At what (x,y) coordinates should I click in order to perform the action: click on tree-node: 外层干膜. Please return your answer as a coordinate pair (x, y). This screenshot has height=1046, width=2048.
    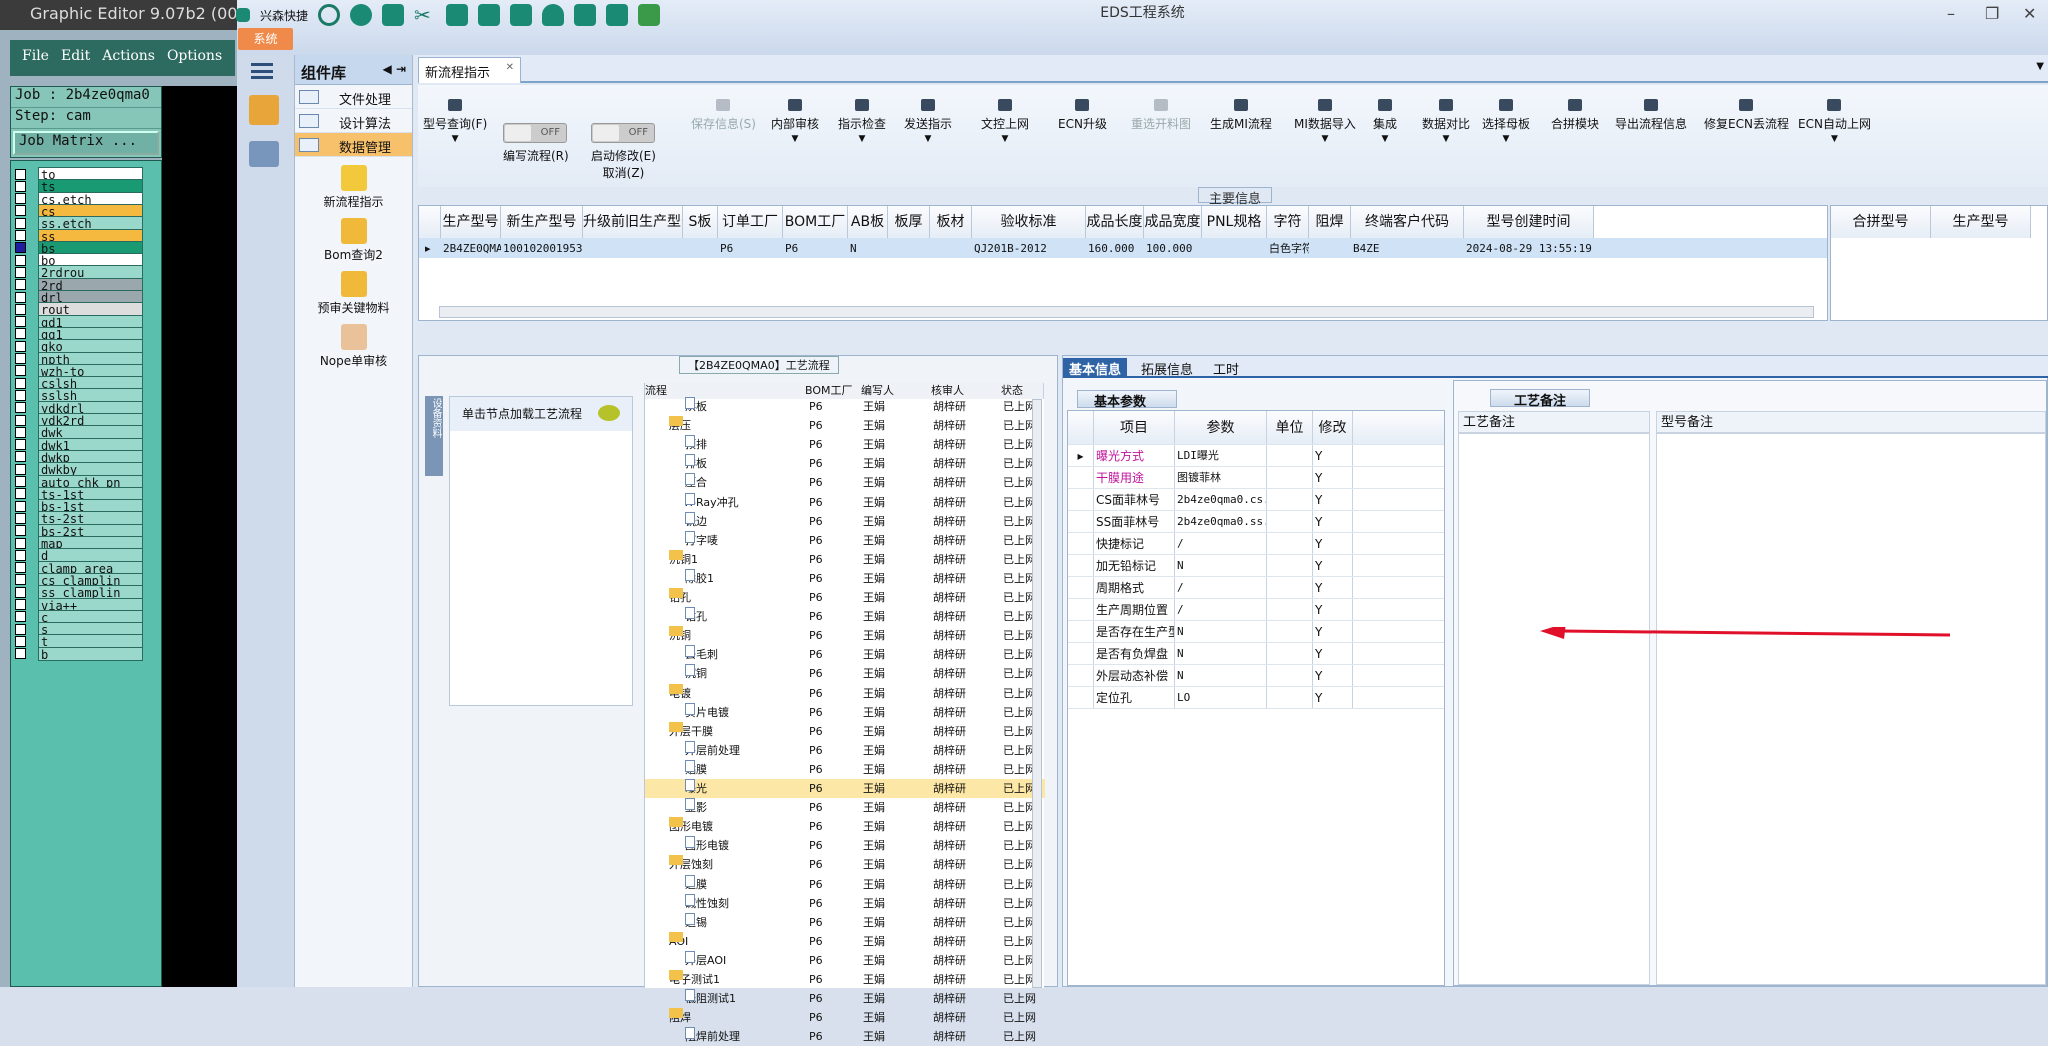
    Looking at the image, I should click on (734, 731).